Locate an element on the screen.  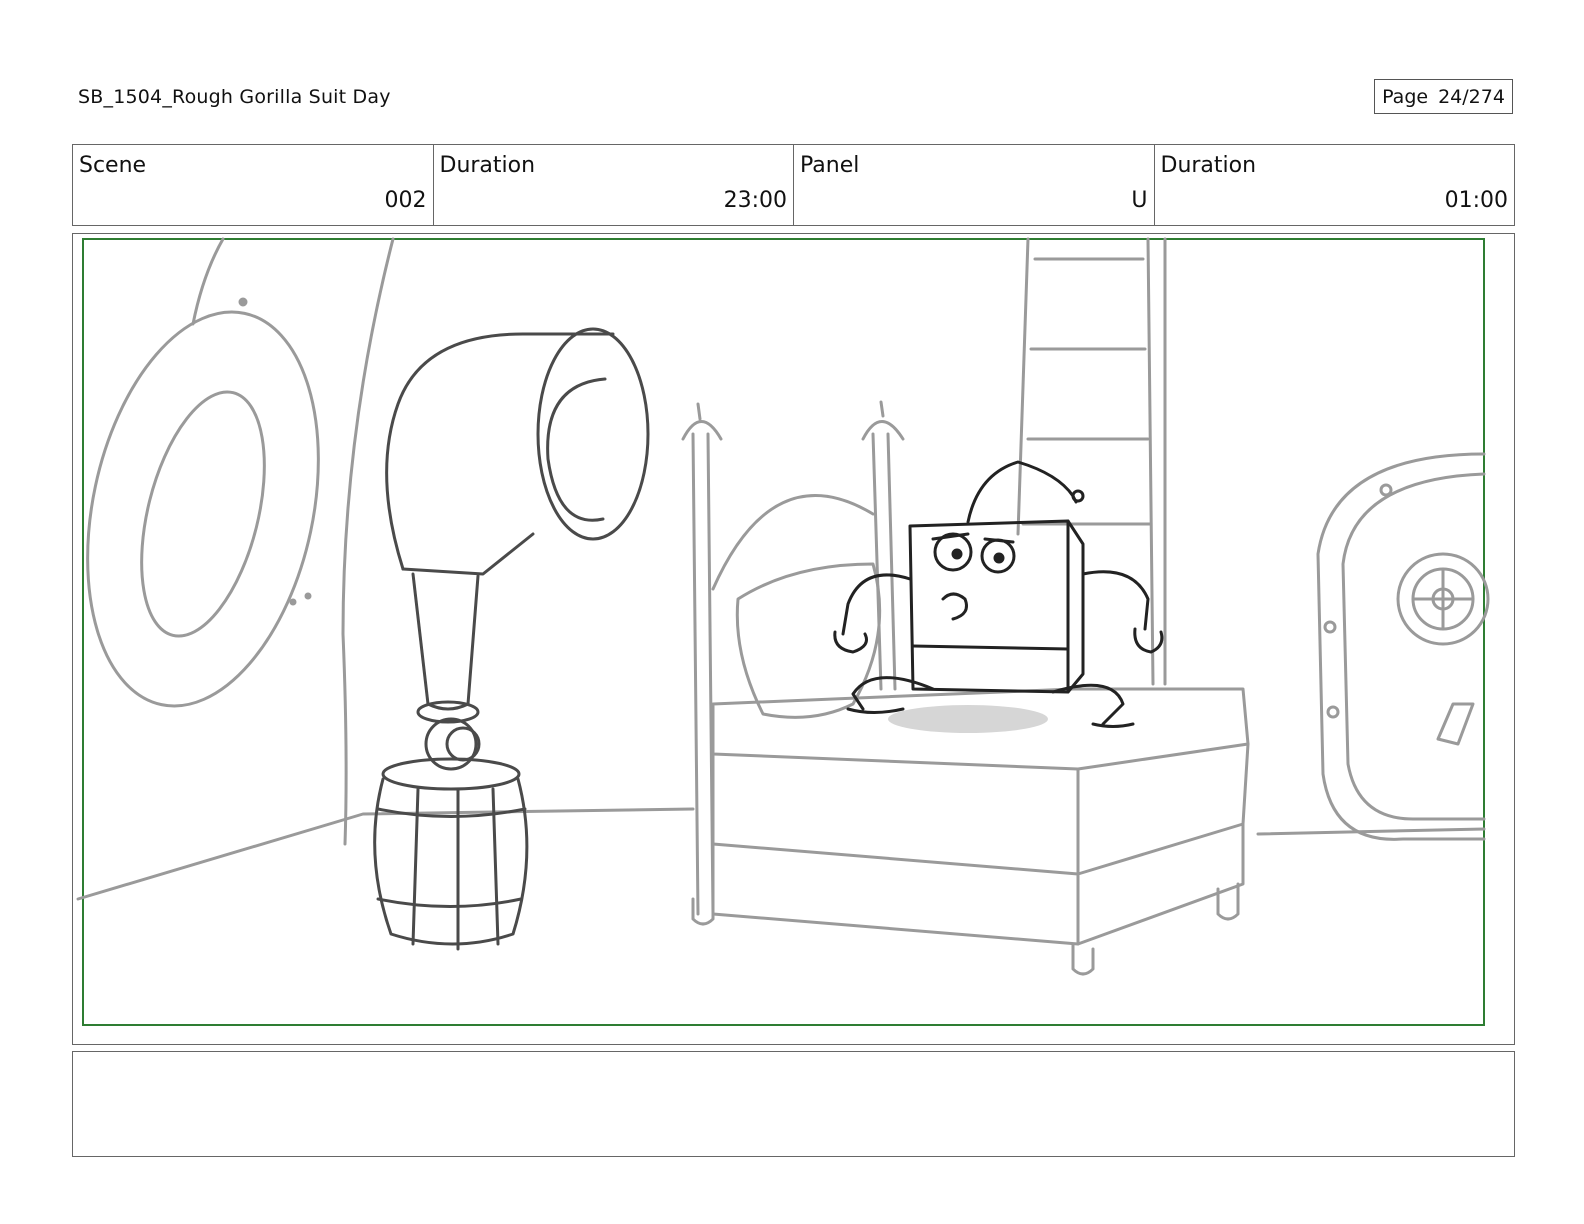
vault-door is located at coordinates (1401, 646).